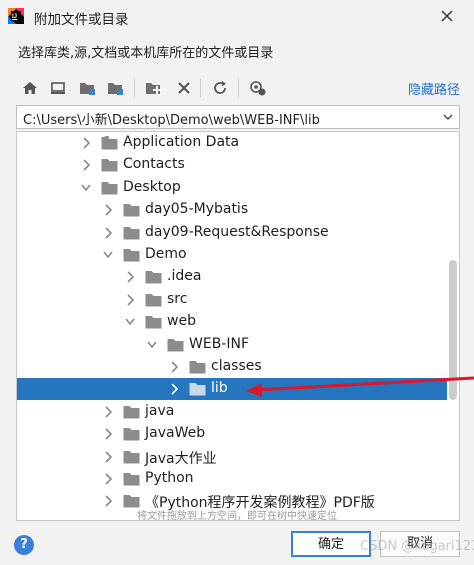  I want to click on tree-item-label: JavaWeb, so click(175, 433).